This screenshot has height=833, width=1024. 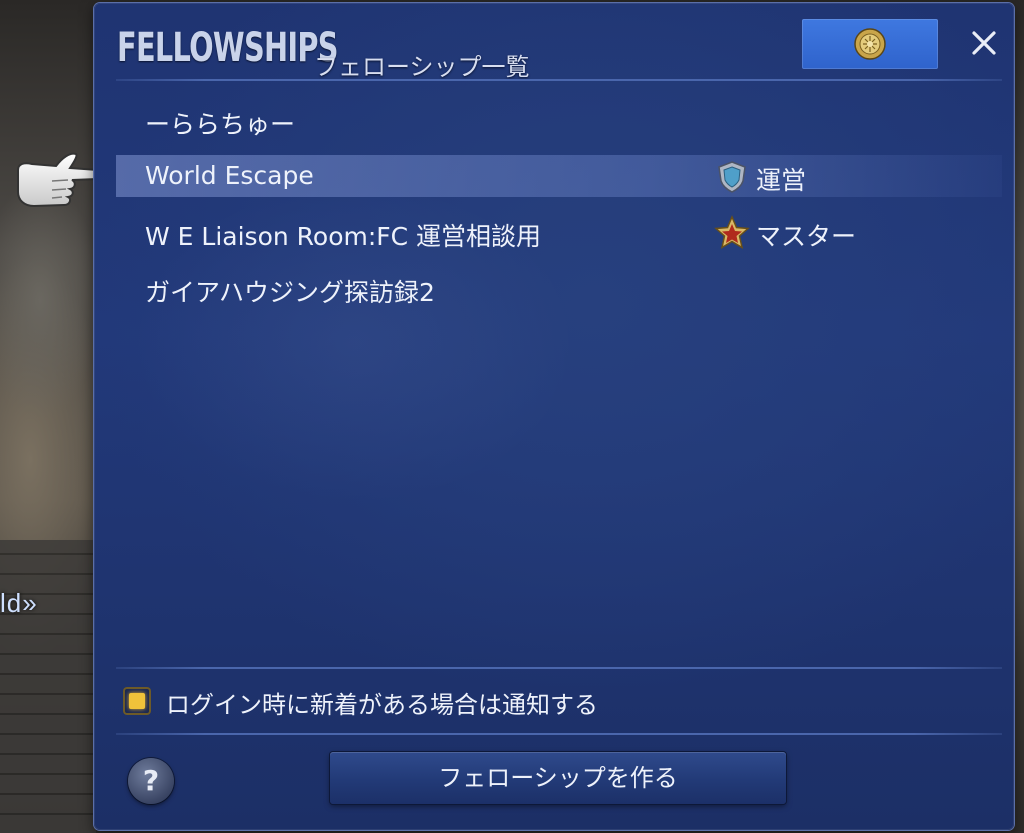 I want to click on stone-wall, so click(x=48, y=686).